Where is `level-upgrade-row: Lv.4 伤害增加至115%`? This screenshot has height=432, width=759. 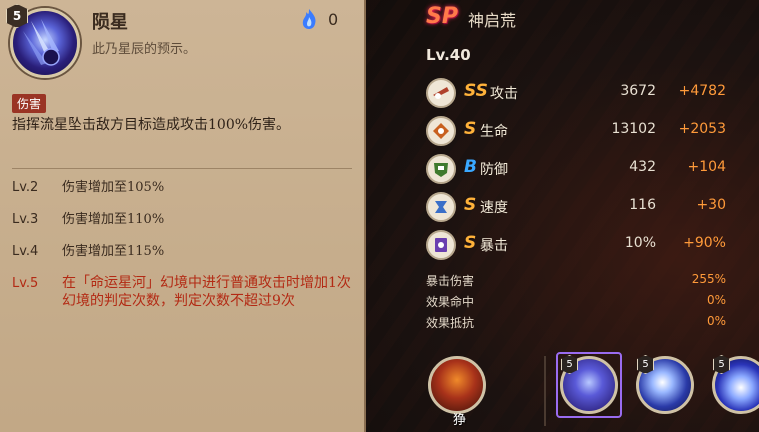
level-upgrade-row: Lv.4 伤害增加至115% is located at coordinates (184, 252).